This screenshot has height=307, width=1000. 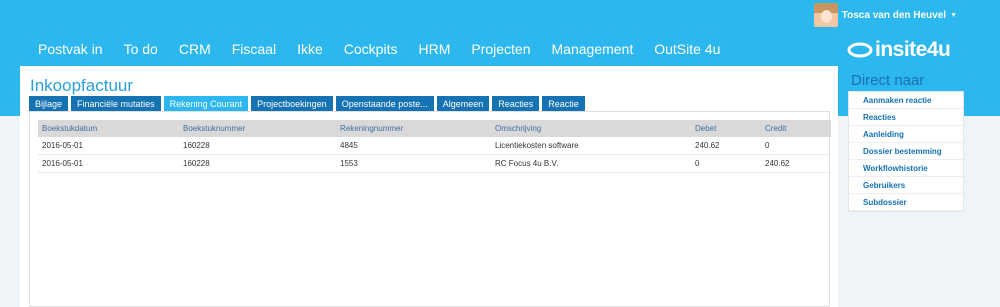 What do you see at coordinates (906, 168) in the screenshot?
I see `link-workflowhistorie: Workflowhistorie` at bounding box center [906, 168].